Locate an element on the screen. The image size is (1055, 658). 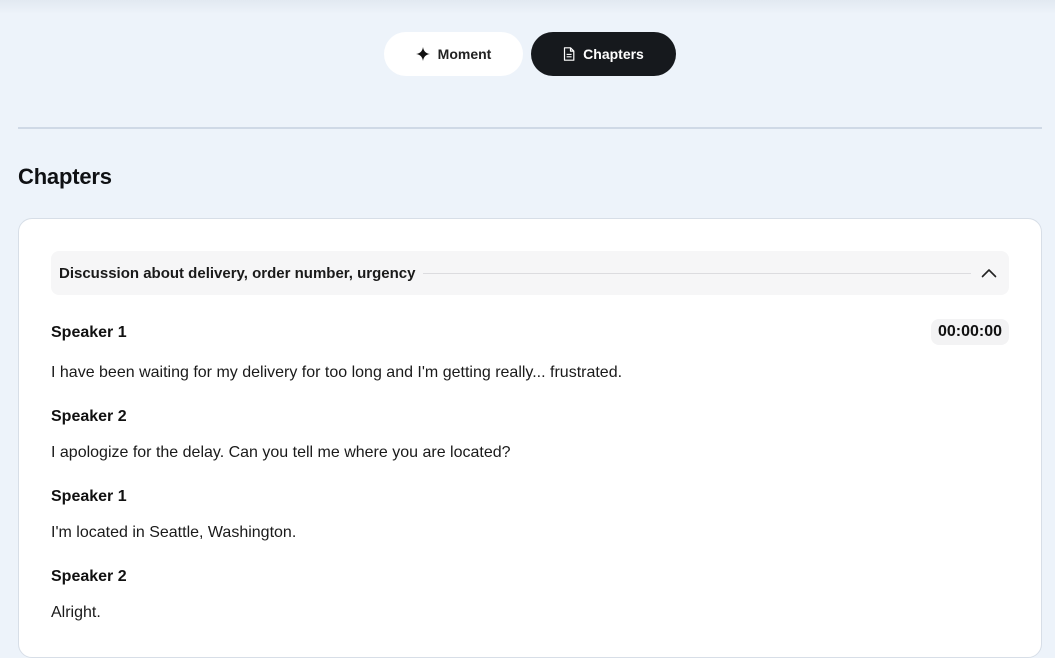
chapters-button-label: Chapters is located at coordinates (613, 54).